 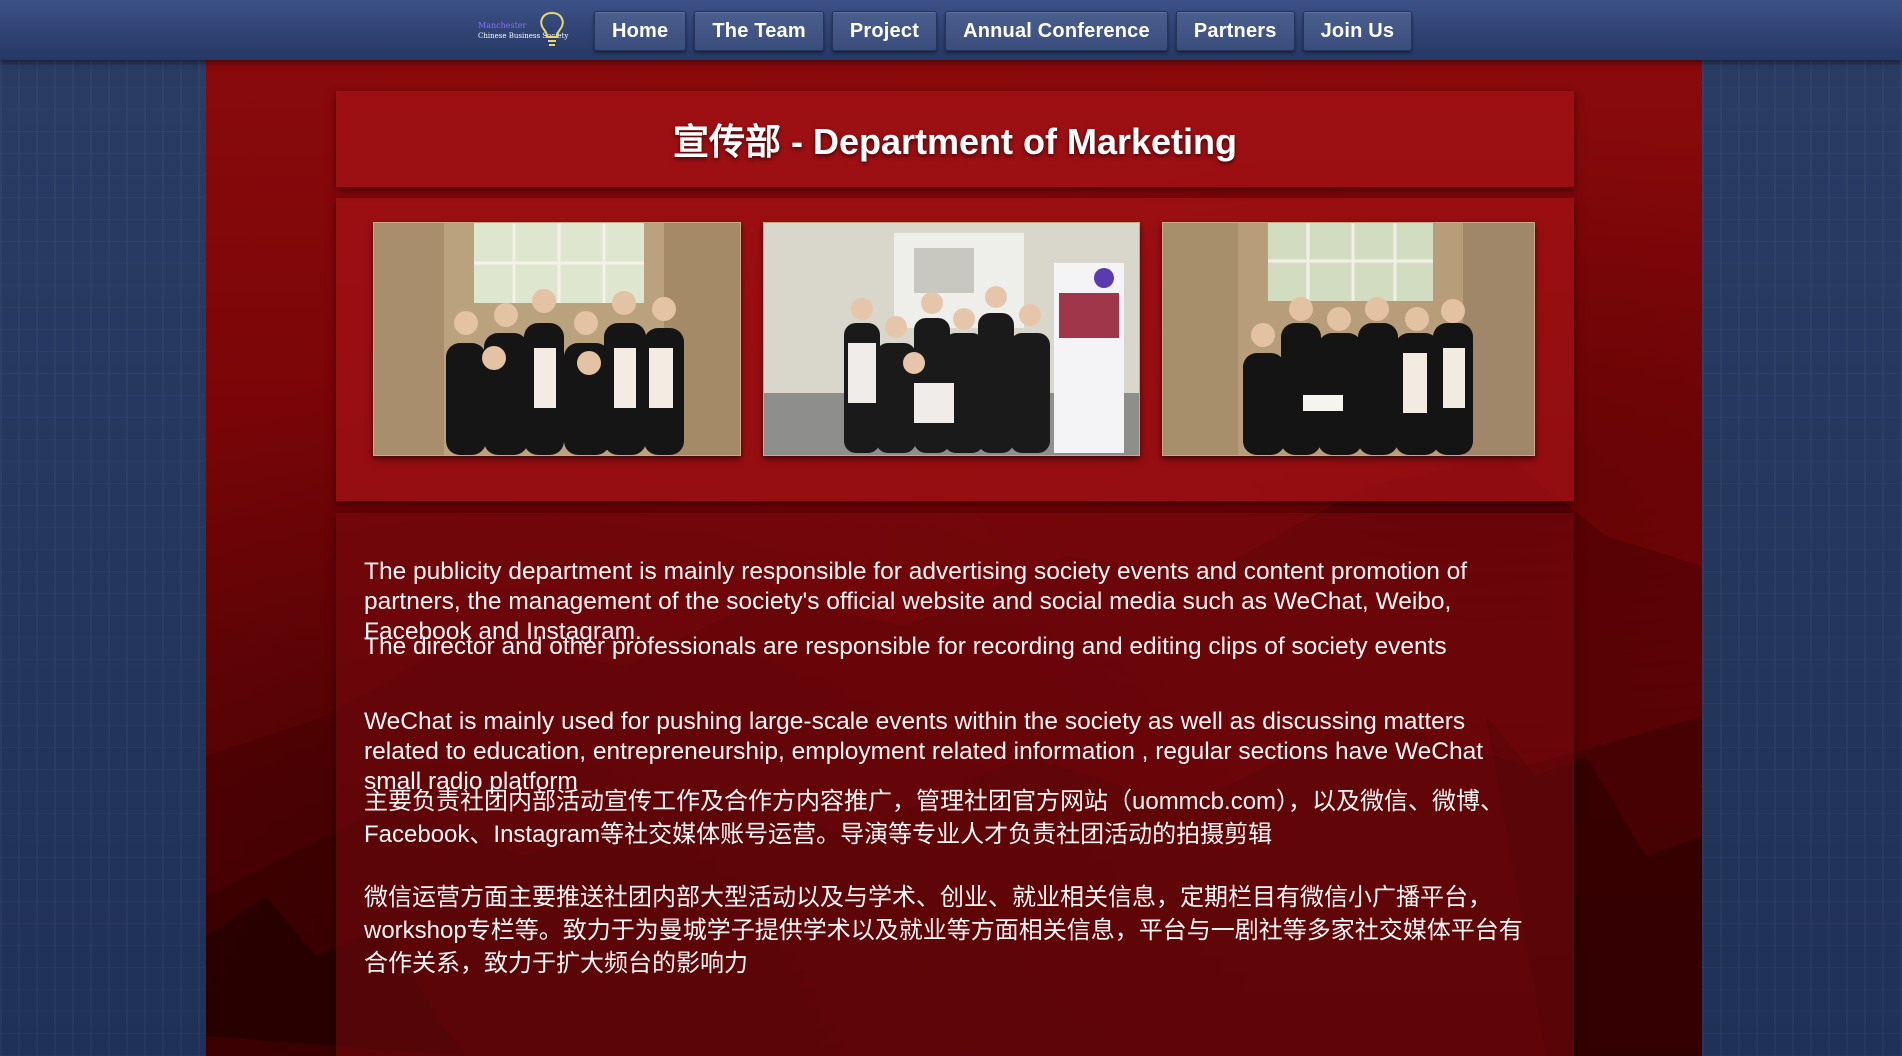 I want to click on left-background, so click(x=103, y=558).